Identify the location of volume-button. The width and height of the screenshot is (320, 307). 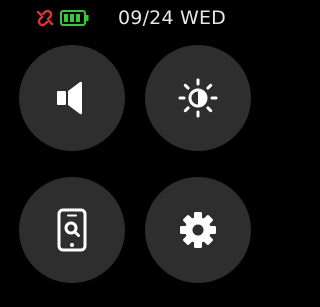
(72, 98).